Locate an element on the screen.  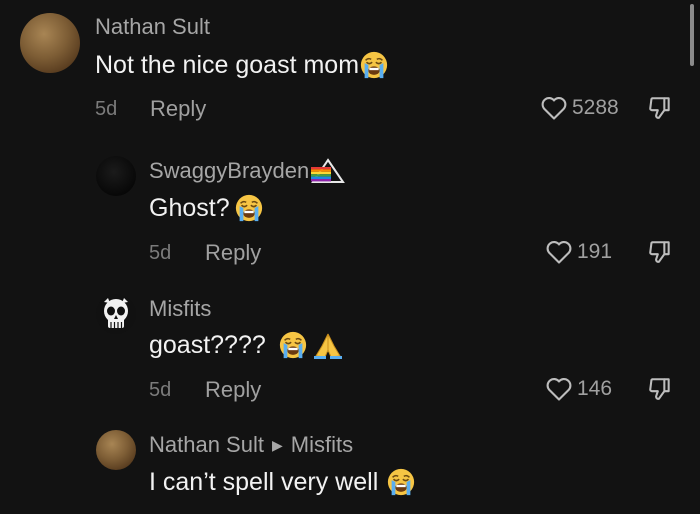
comment-text-content: goast???? is located at coordinates (207, 344).